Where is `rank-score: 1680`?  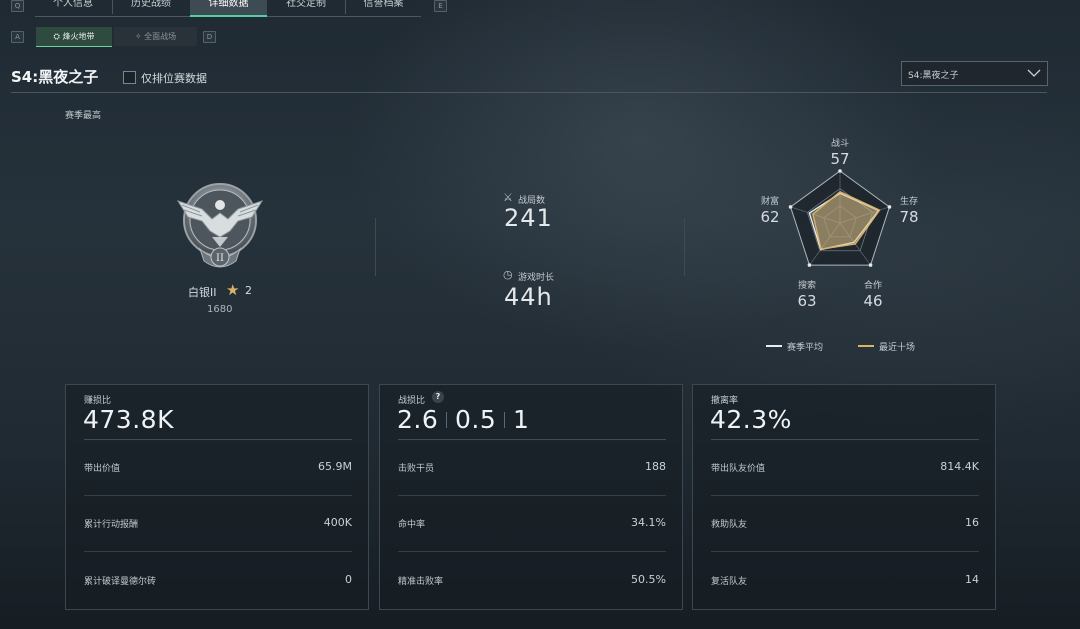 rank-score: 1680 is located at coordinates (220, 309).